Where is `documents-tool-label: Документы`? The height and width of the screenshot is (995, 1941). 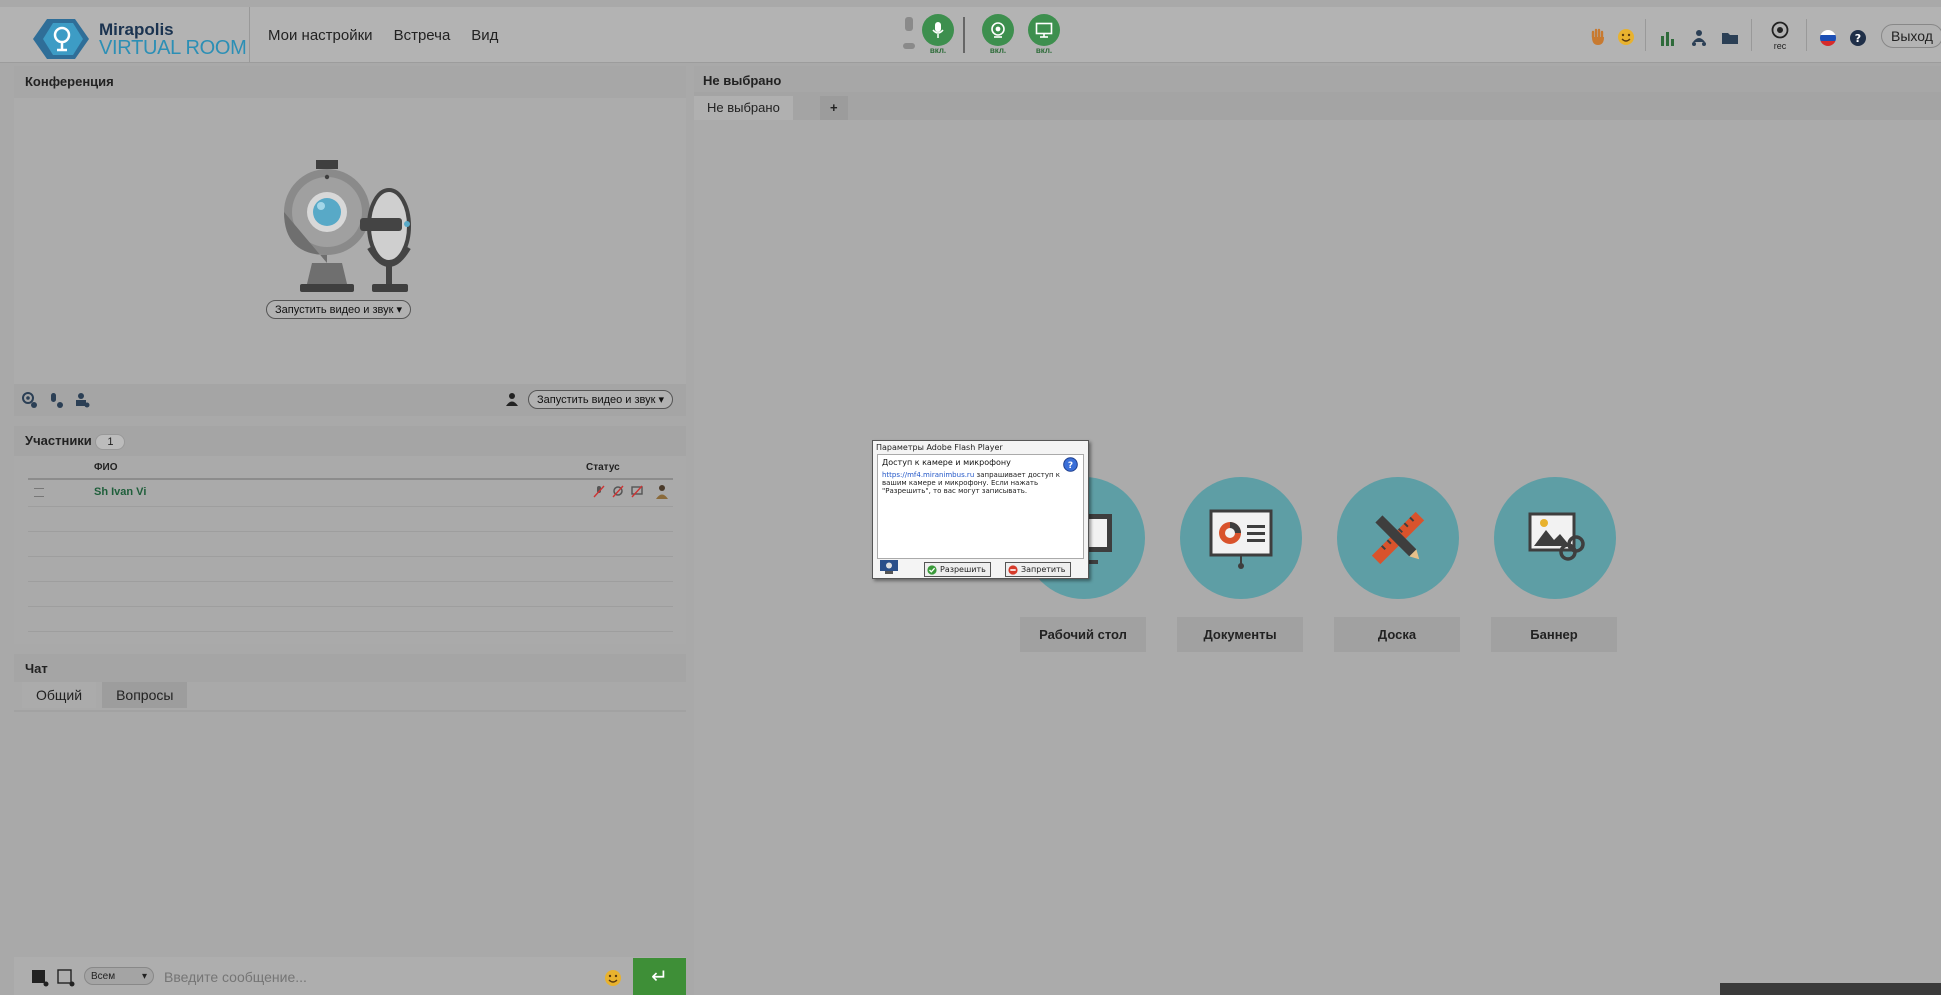 documents-tool-label: Документы is located at coordinates (1240, 634).